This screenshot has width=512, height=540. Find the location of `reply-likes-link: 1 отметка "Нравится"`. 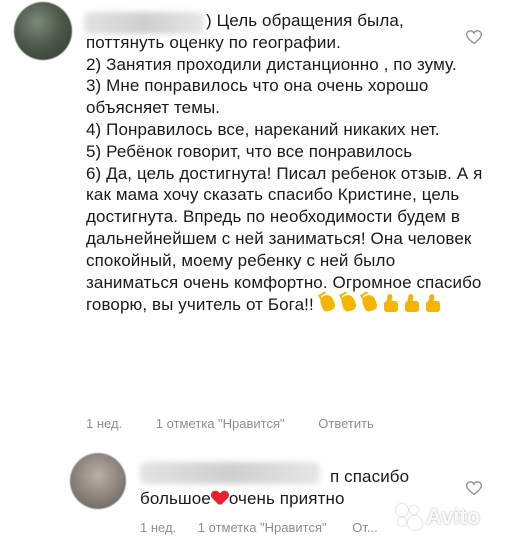

reply-likes-link: 1 отметка "Нравится" is located at coordinates (262, 527).